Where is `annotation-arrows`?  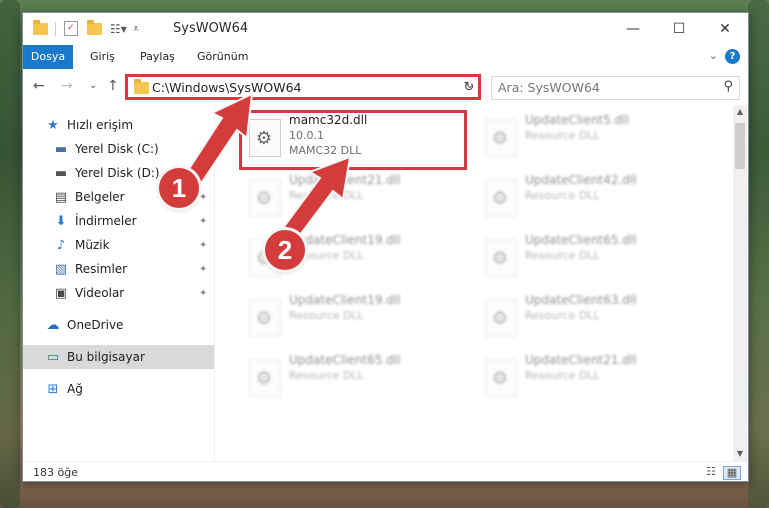
annotation-arrows is located at coordinates (266, 168).